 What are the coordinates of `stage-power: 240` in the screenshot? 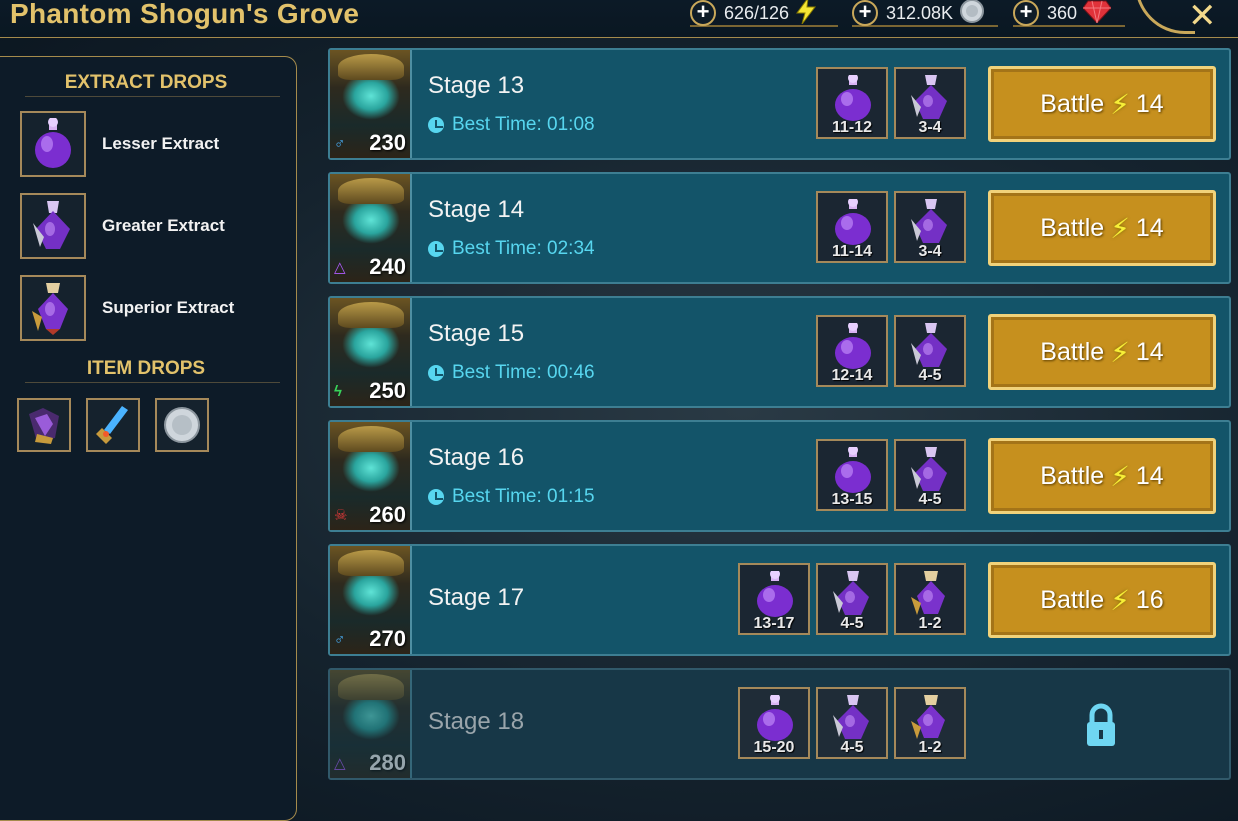 It's located at (387, 266).